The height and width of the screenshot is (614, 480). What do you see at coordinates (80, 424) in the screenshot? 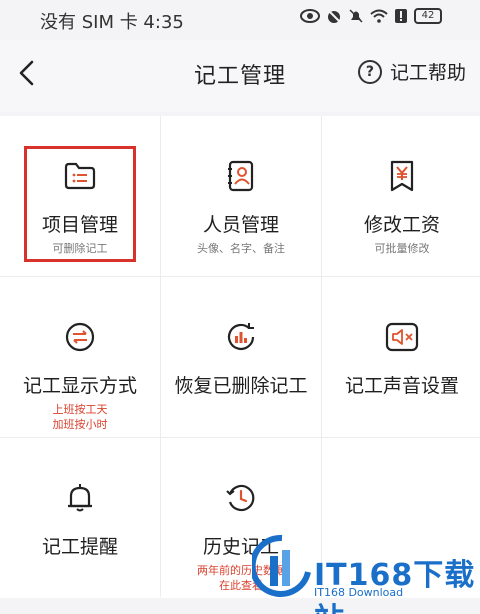
I see `subtitle-line-2: 加班按小时` at bounding box center [80, 424].